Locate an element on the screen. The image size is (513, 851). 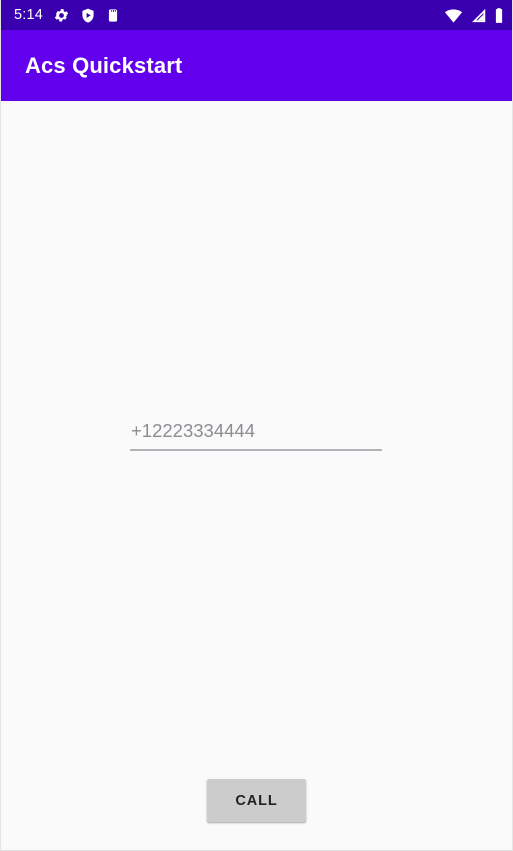
app-bar: Acs Quickstart is located at coordinates (256, 65).